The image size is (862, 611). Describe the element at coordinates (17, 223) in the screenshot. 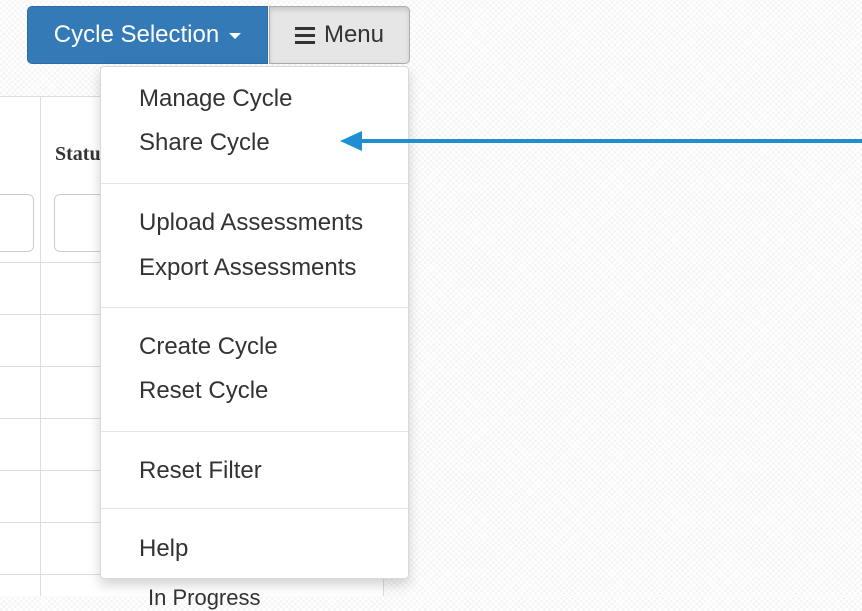

I see `column-filter-input` at that location.